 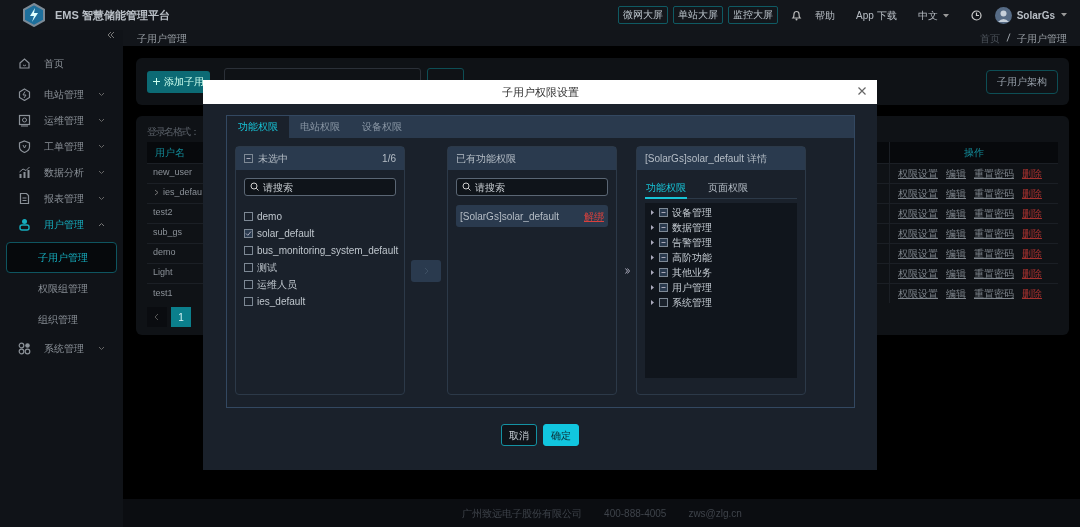 What do you see at coordinates (519, 435) in the screenshot?
I see `cancel-button: 取消` at bounding box center [519, 435].